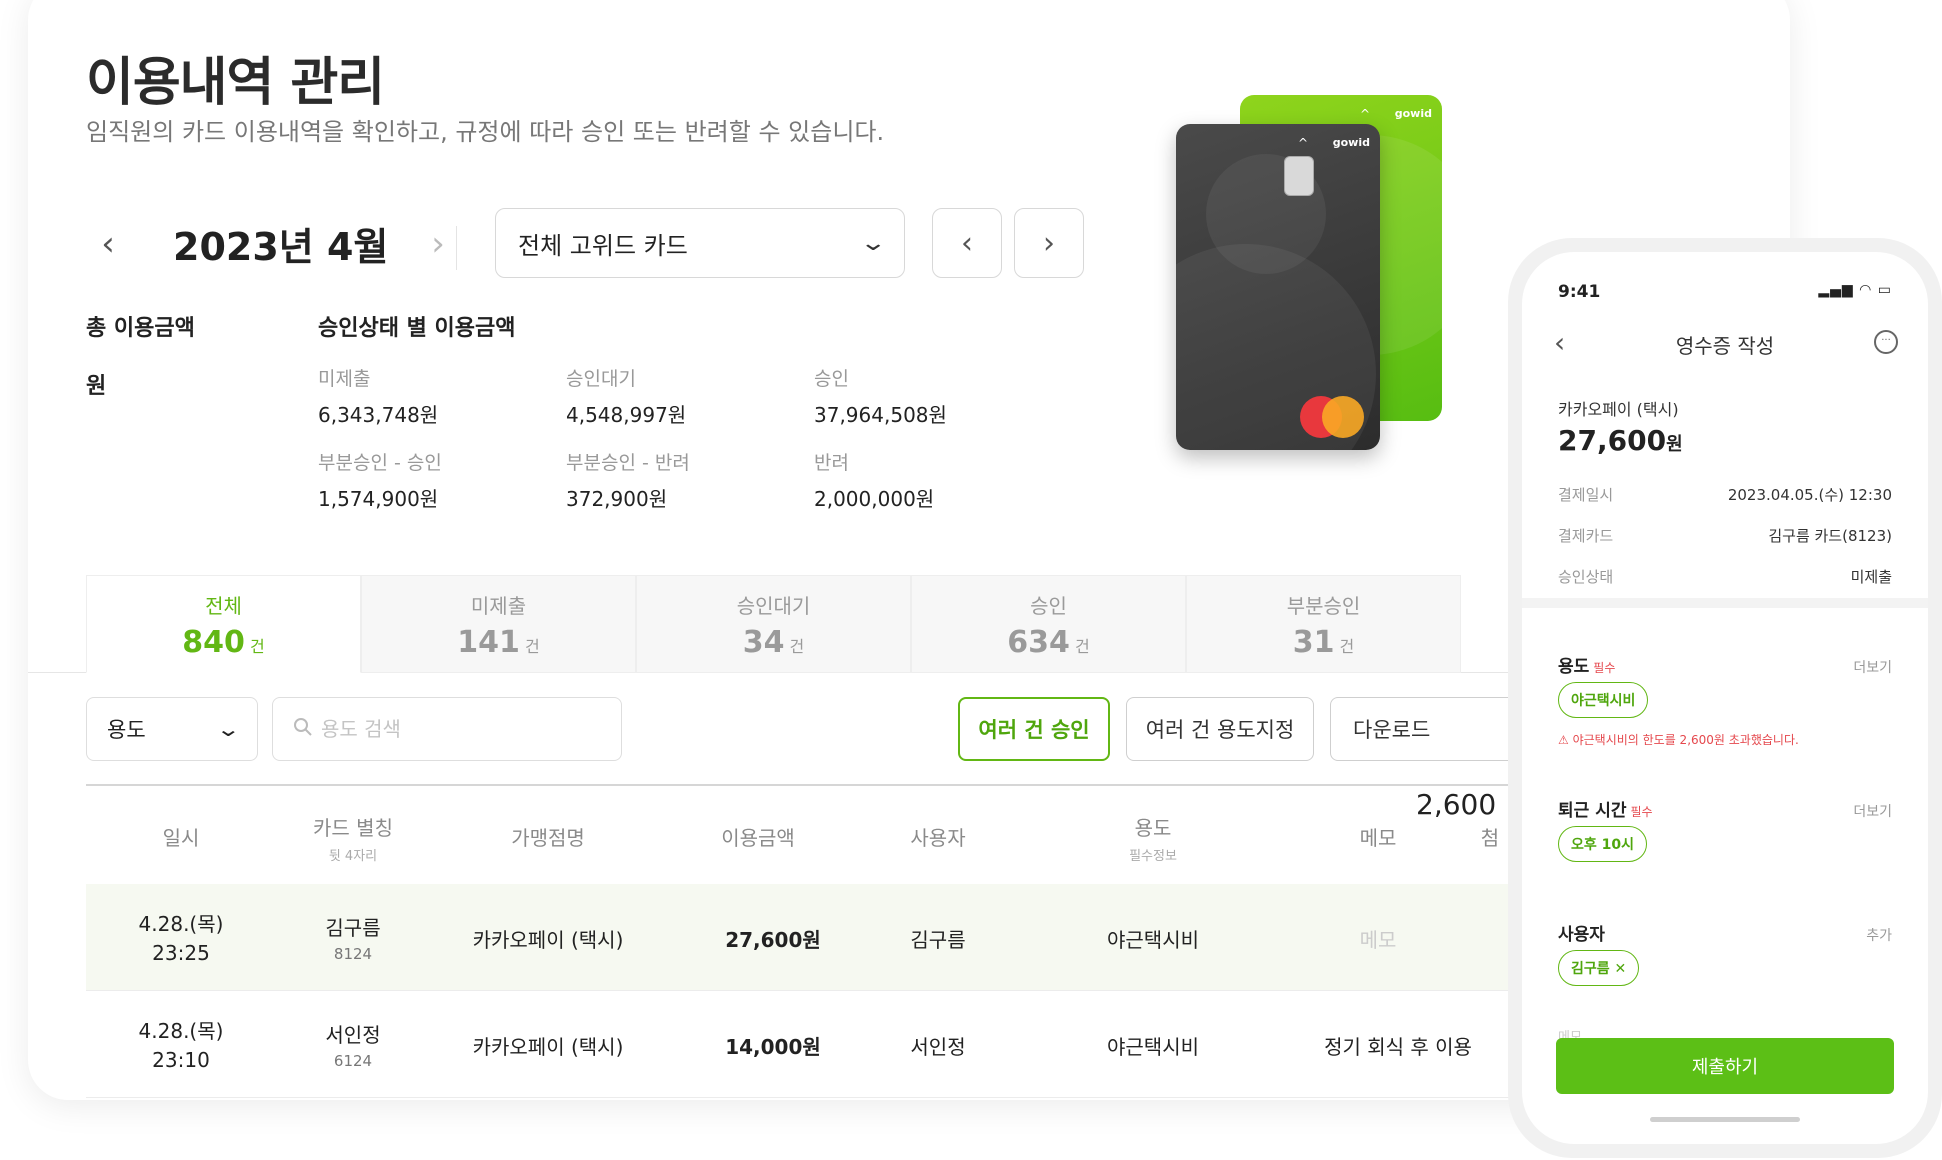 The height and width of the screenshot is (1160, 1942). I want to click on col-date: 일시, so click(181, 838).